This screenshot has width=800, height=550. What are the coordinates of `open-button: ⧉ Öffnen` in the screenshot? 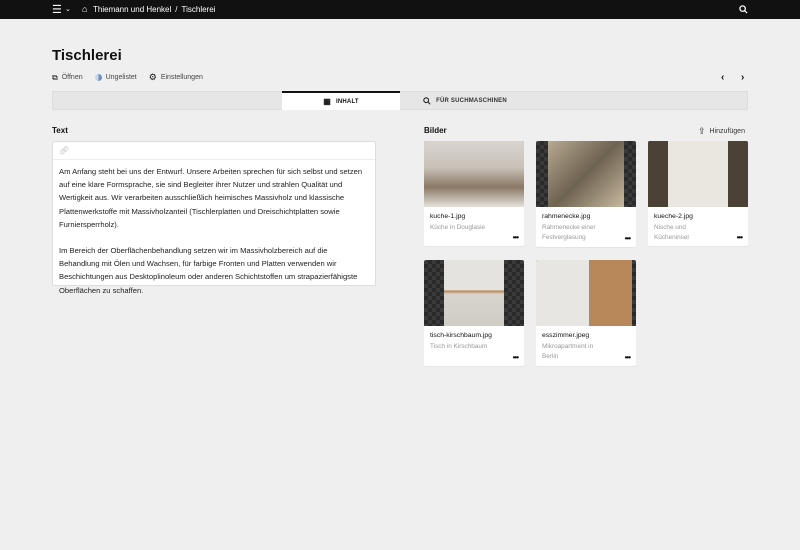 It's located at (67, 78).